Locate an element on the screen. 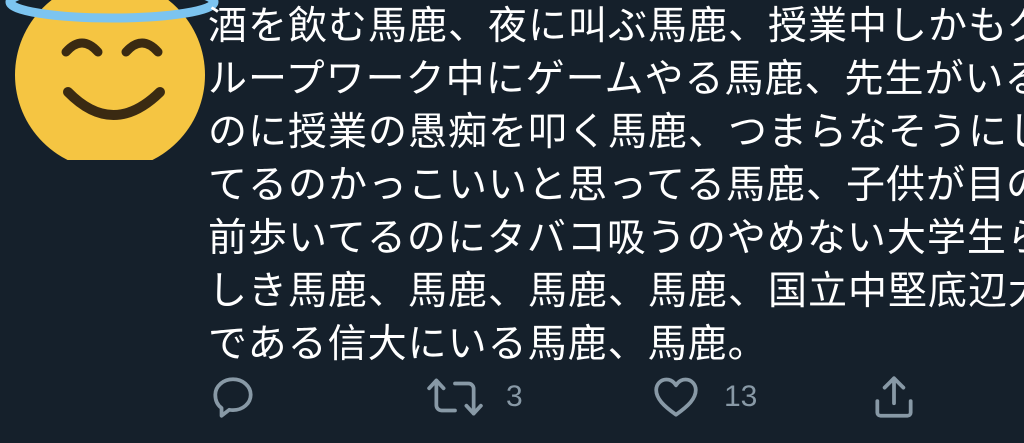  share-button is located at coordinates (894, 397).